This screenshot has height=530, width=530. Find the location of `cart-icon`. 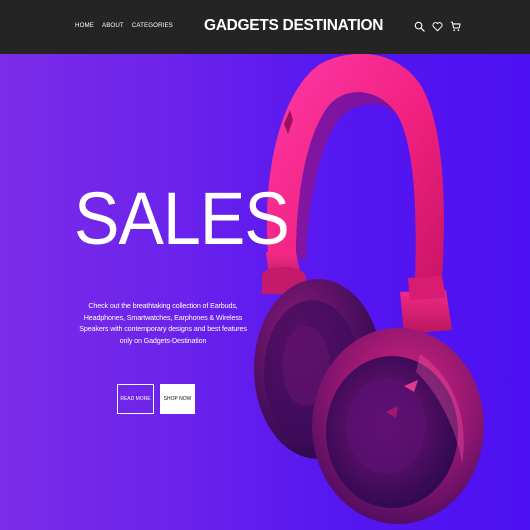

cart-icon is located at coordinates (455, 26).